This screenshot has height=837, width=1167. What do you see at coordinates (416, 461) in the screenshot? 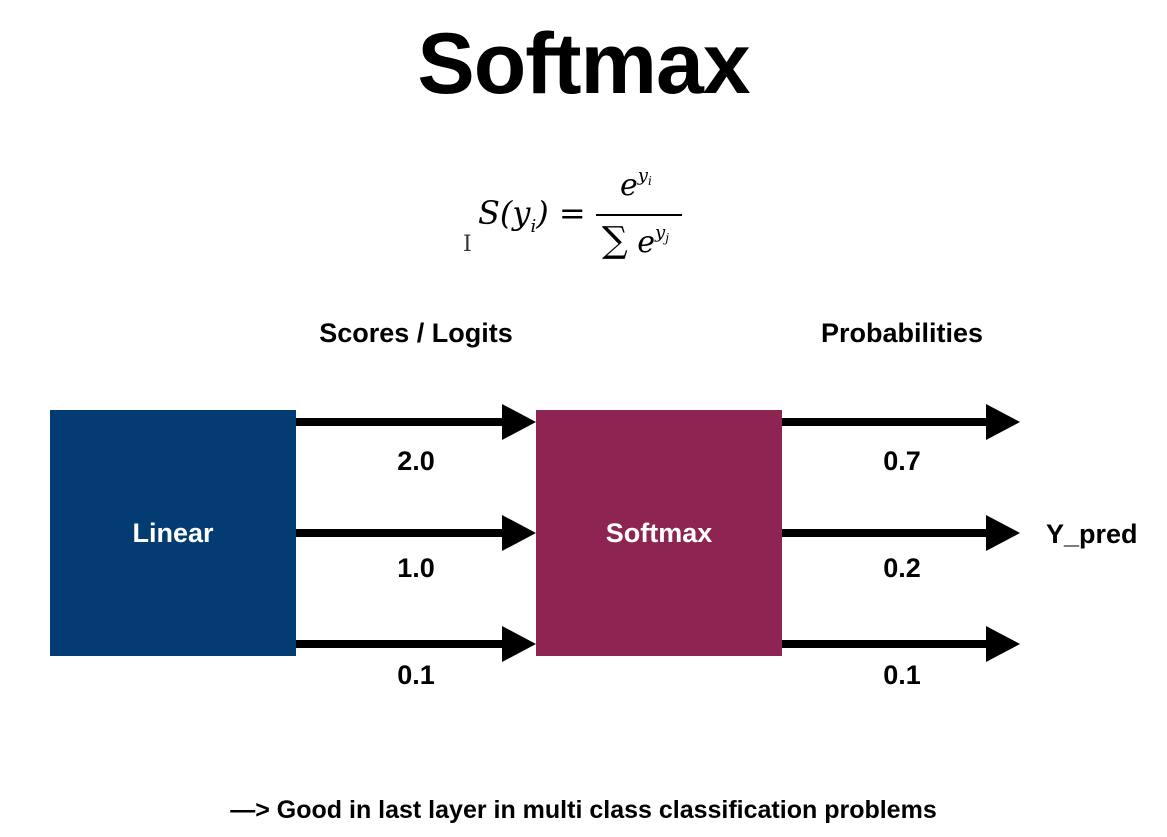
I see `score-value-1: 2.0` at bounding box center [416, 461].